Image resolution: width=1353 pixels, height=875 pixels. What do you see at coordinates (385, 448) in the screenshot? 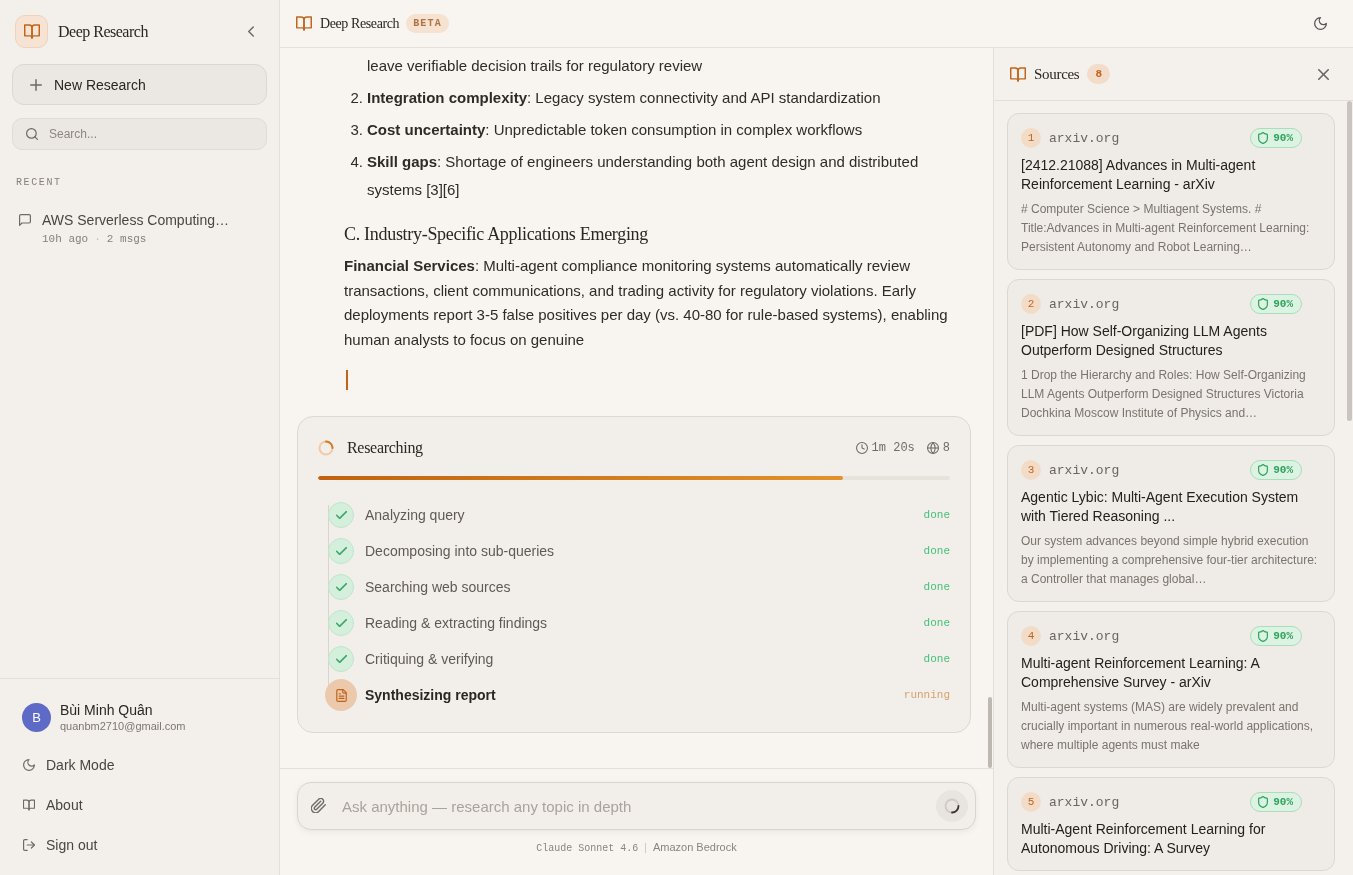
I see `progress-title: Researching` at bounding box center [385, 448].